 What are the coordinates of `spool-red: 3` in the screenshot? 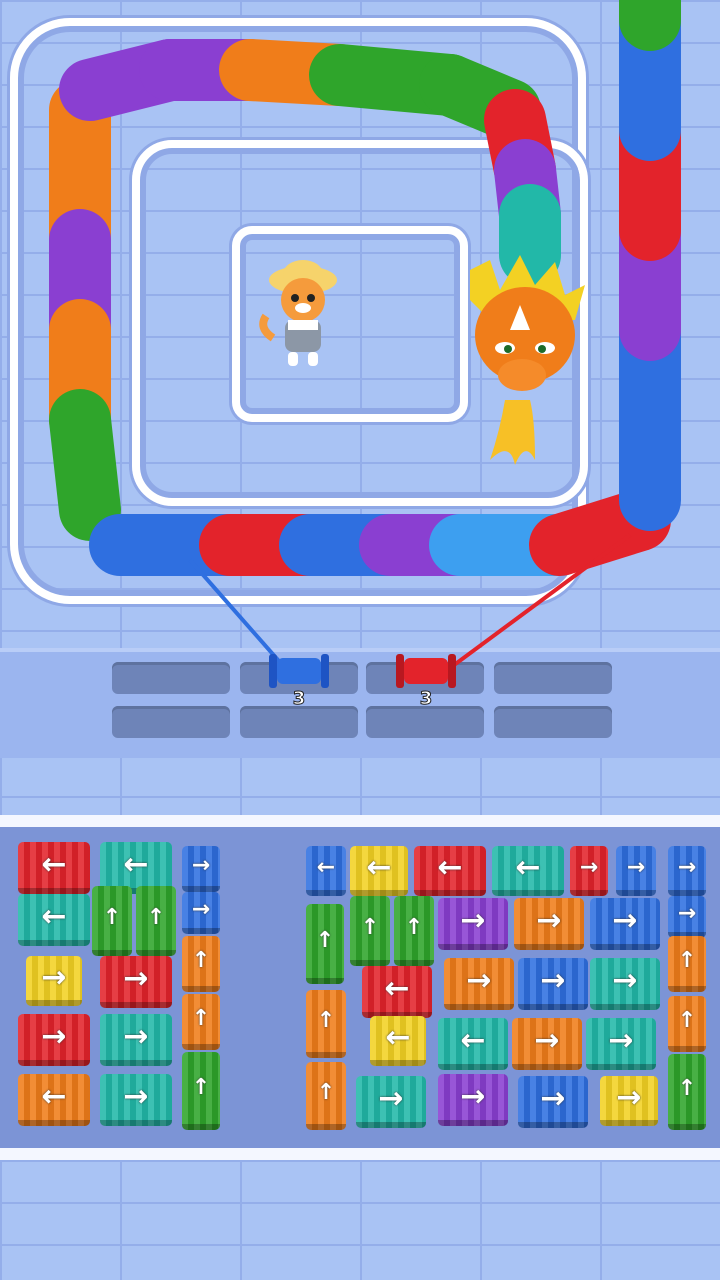 It's located at (426, 680).